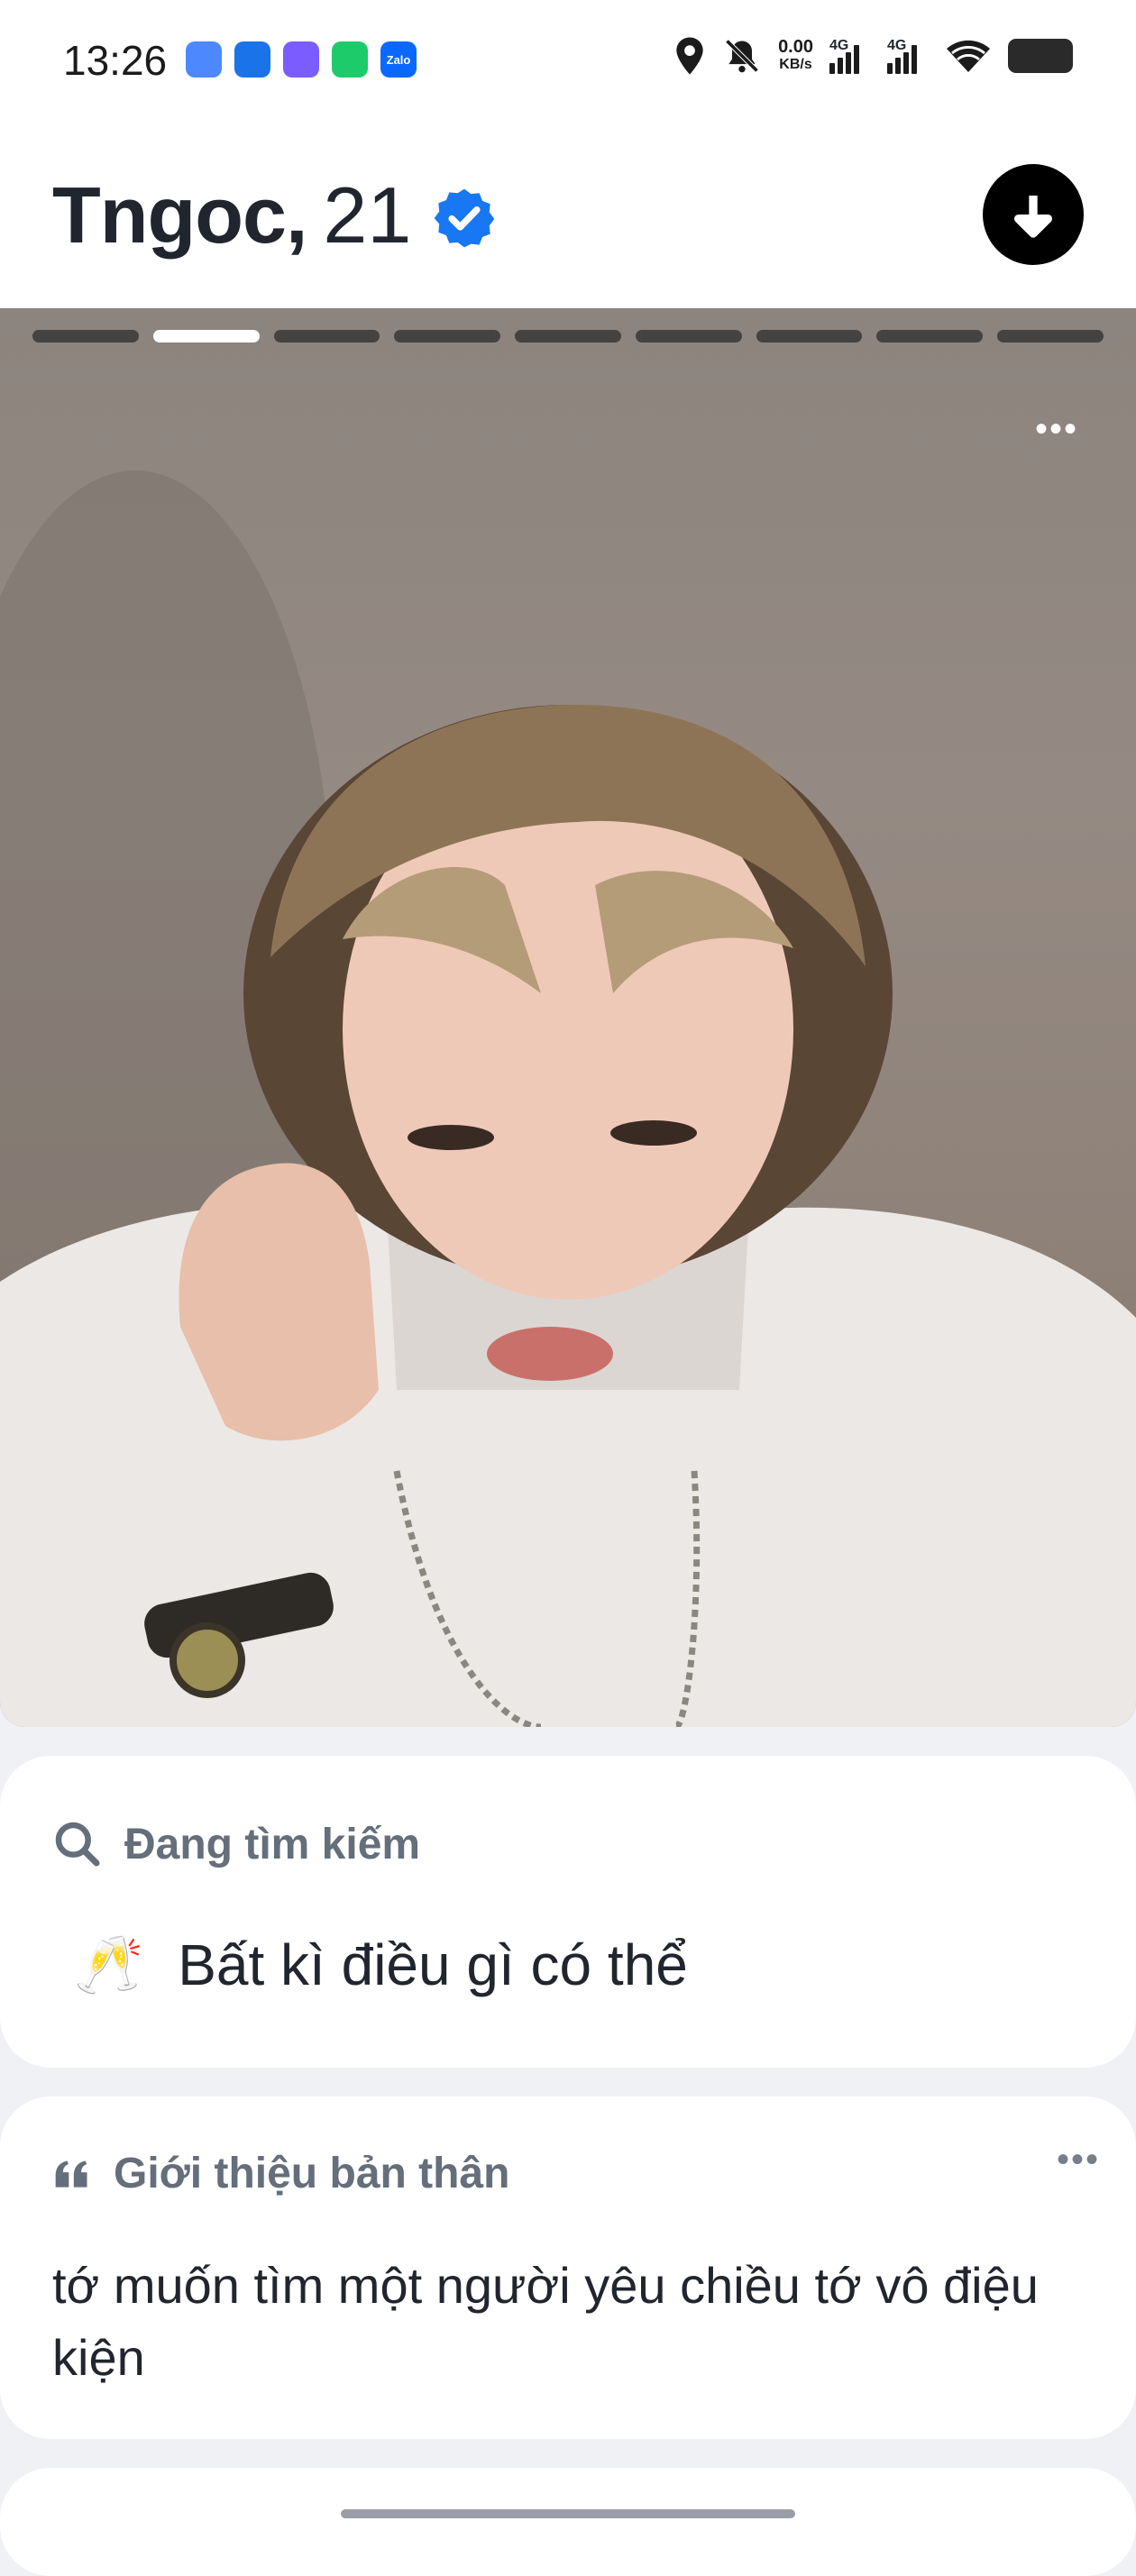 The image size is (1136, 2576). What do you see at coordinates (873, 56) in the screenshot?
I see `system-icons: 0.00 KB/s 4G 4G` at bounding box center [873, 56].